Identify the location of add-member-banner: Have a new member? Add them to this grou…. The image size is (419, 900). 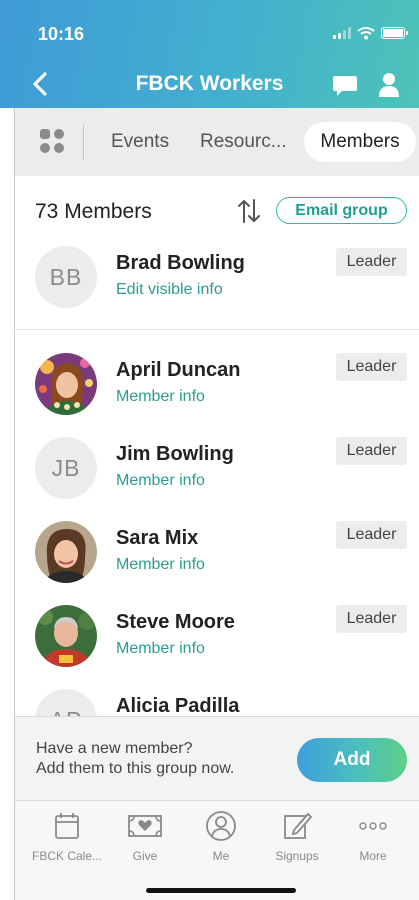
(216, 758).